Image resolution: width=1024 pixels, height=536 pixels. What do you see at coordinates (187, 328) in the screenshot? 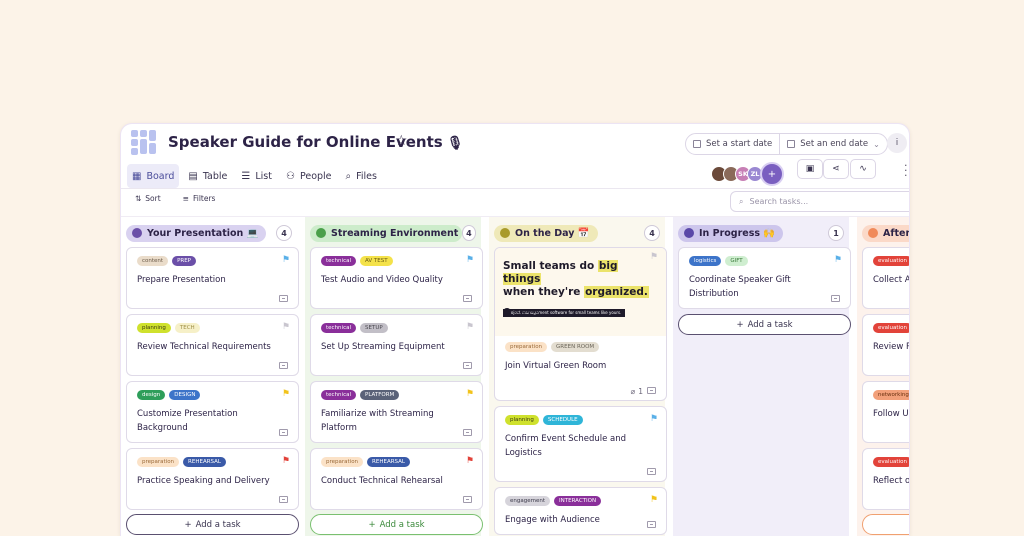
I see `tag-label: TECH` at bounding box center [187, 328].